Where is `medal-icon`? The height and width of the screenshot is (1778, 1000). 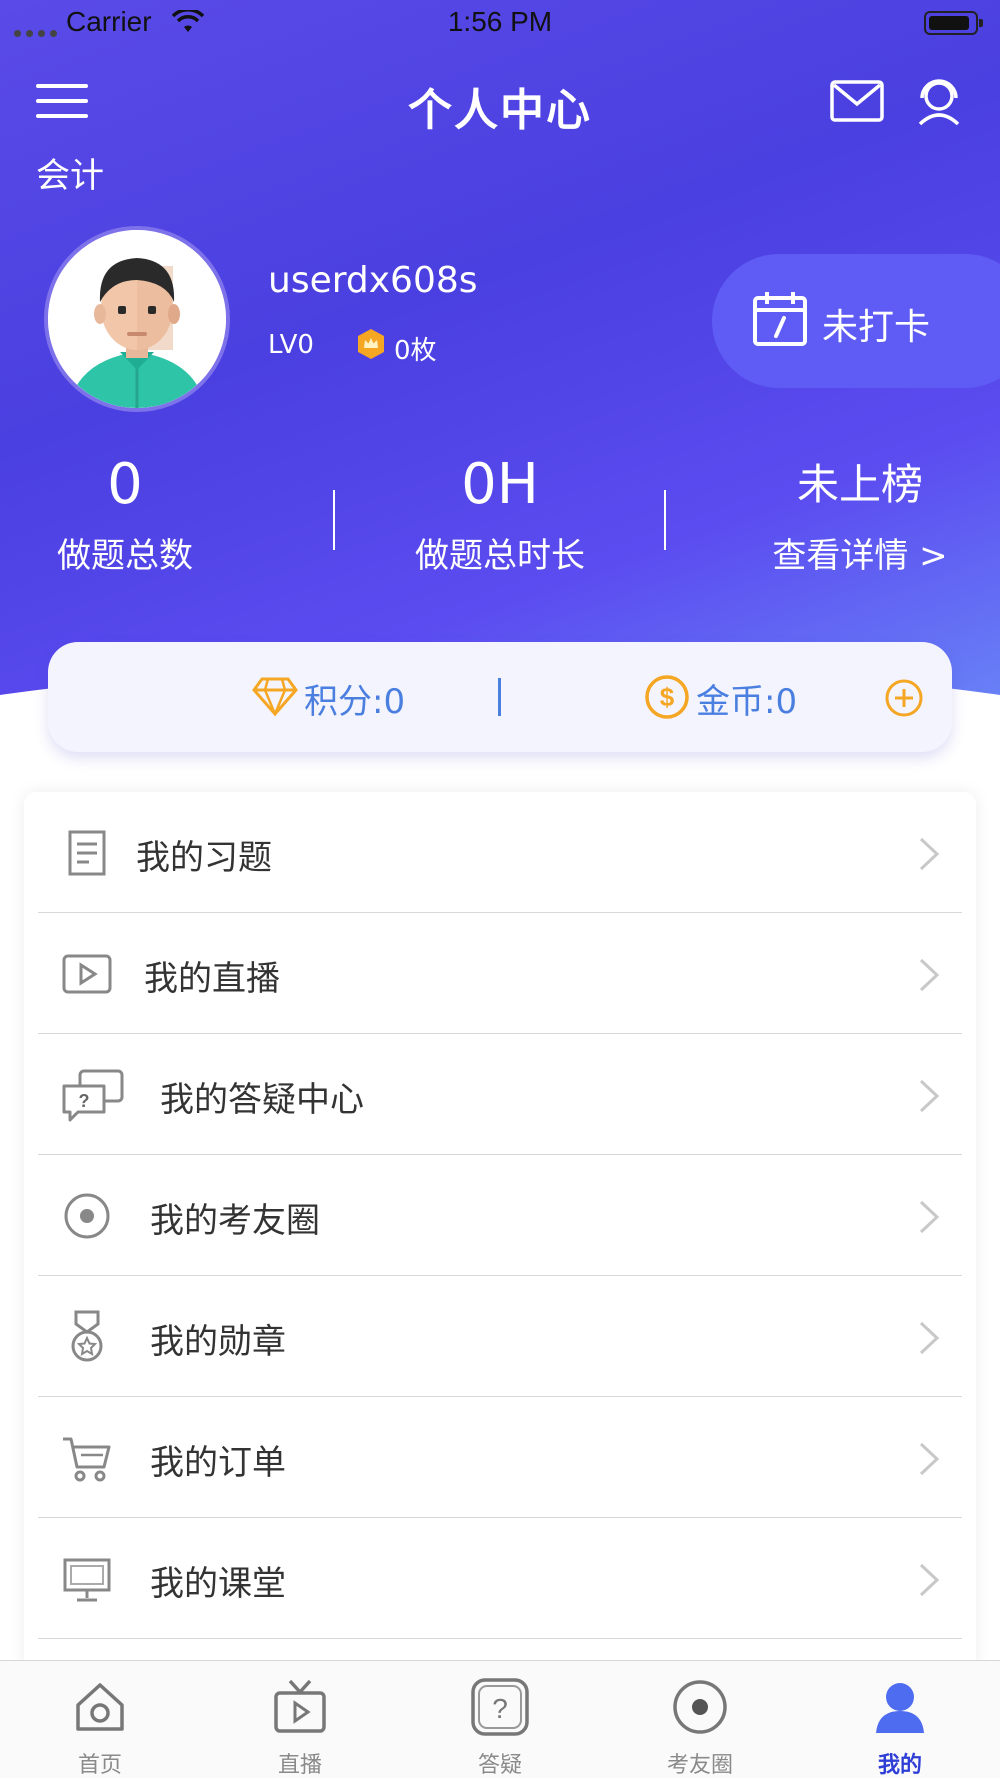
medal-icon is located at coordinates (87, 1336).